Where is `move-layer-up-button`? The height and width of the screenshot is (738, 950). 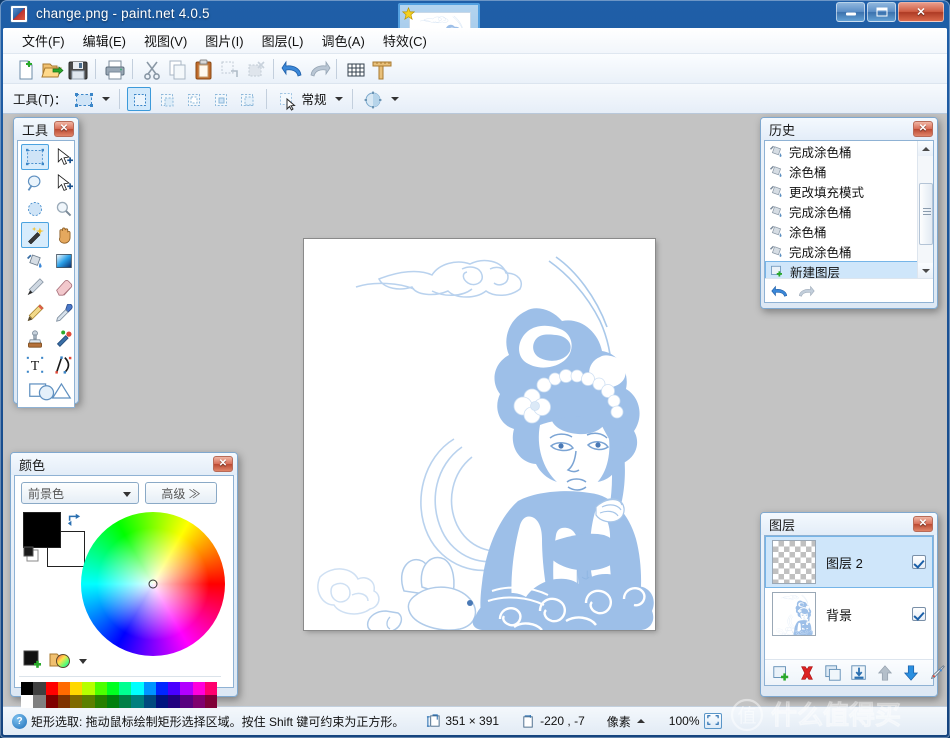
move-layer-up-button is located at coordinates (885, 673).